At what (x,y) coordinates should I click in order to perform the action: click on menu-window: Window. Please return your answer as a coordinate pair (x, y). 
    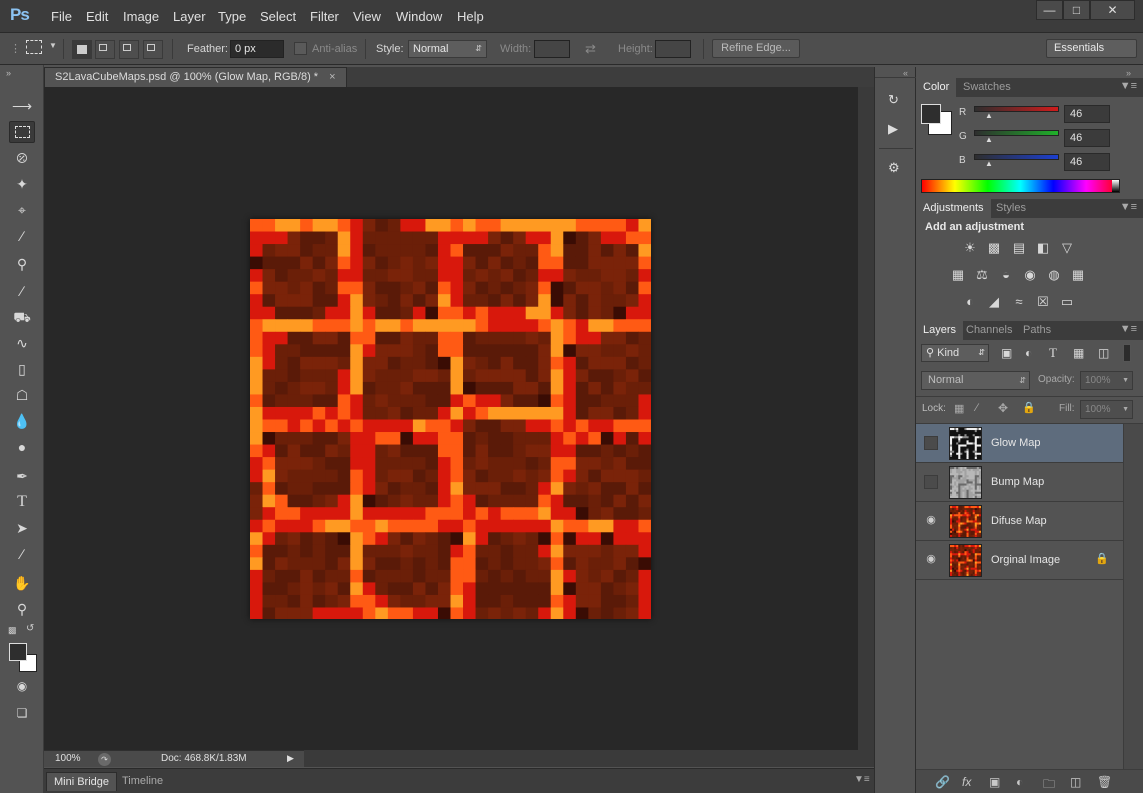
    Looking at the image, I should click on (419, 16).